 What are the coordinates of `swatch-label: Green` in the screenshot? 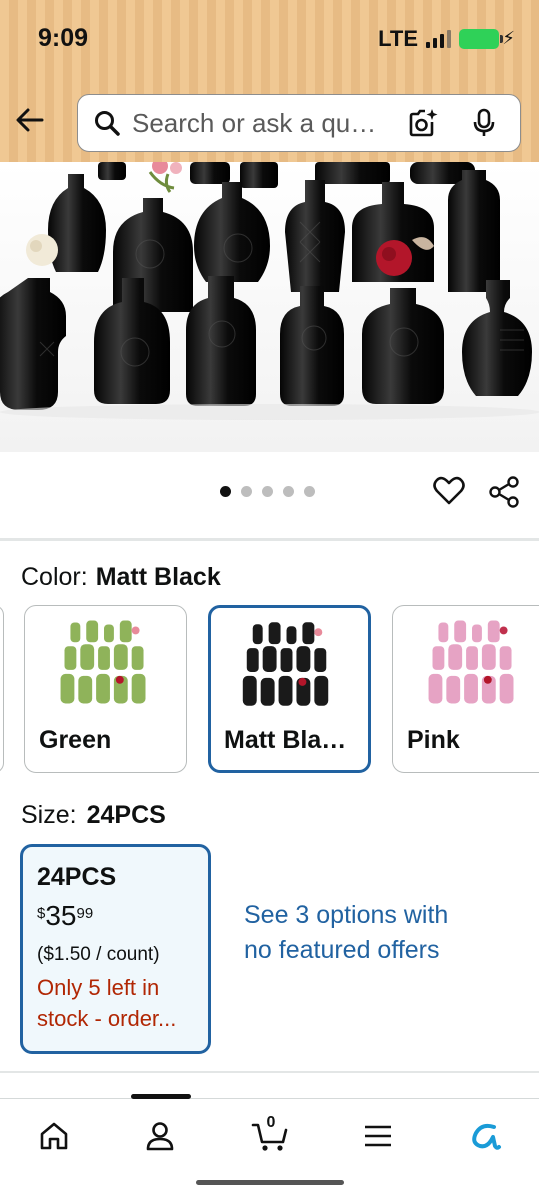 It's located at (75, 740).